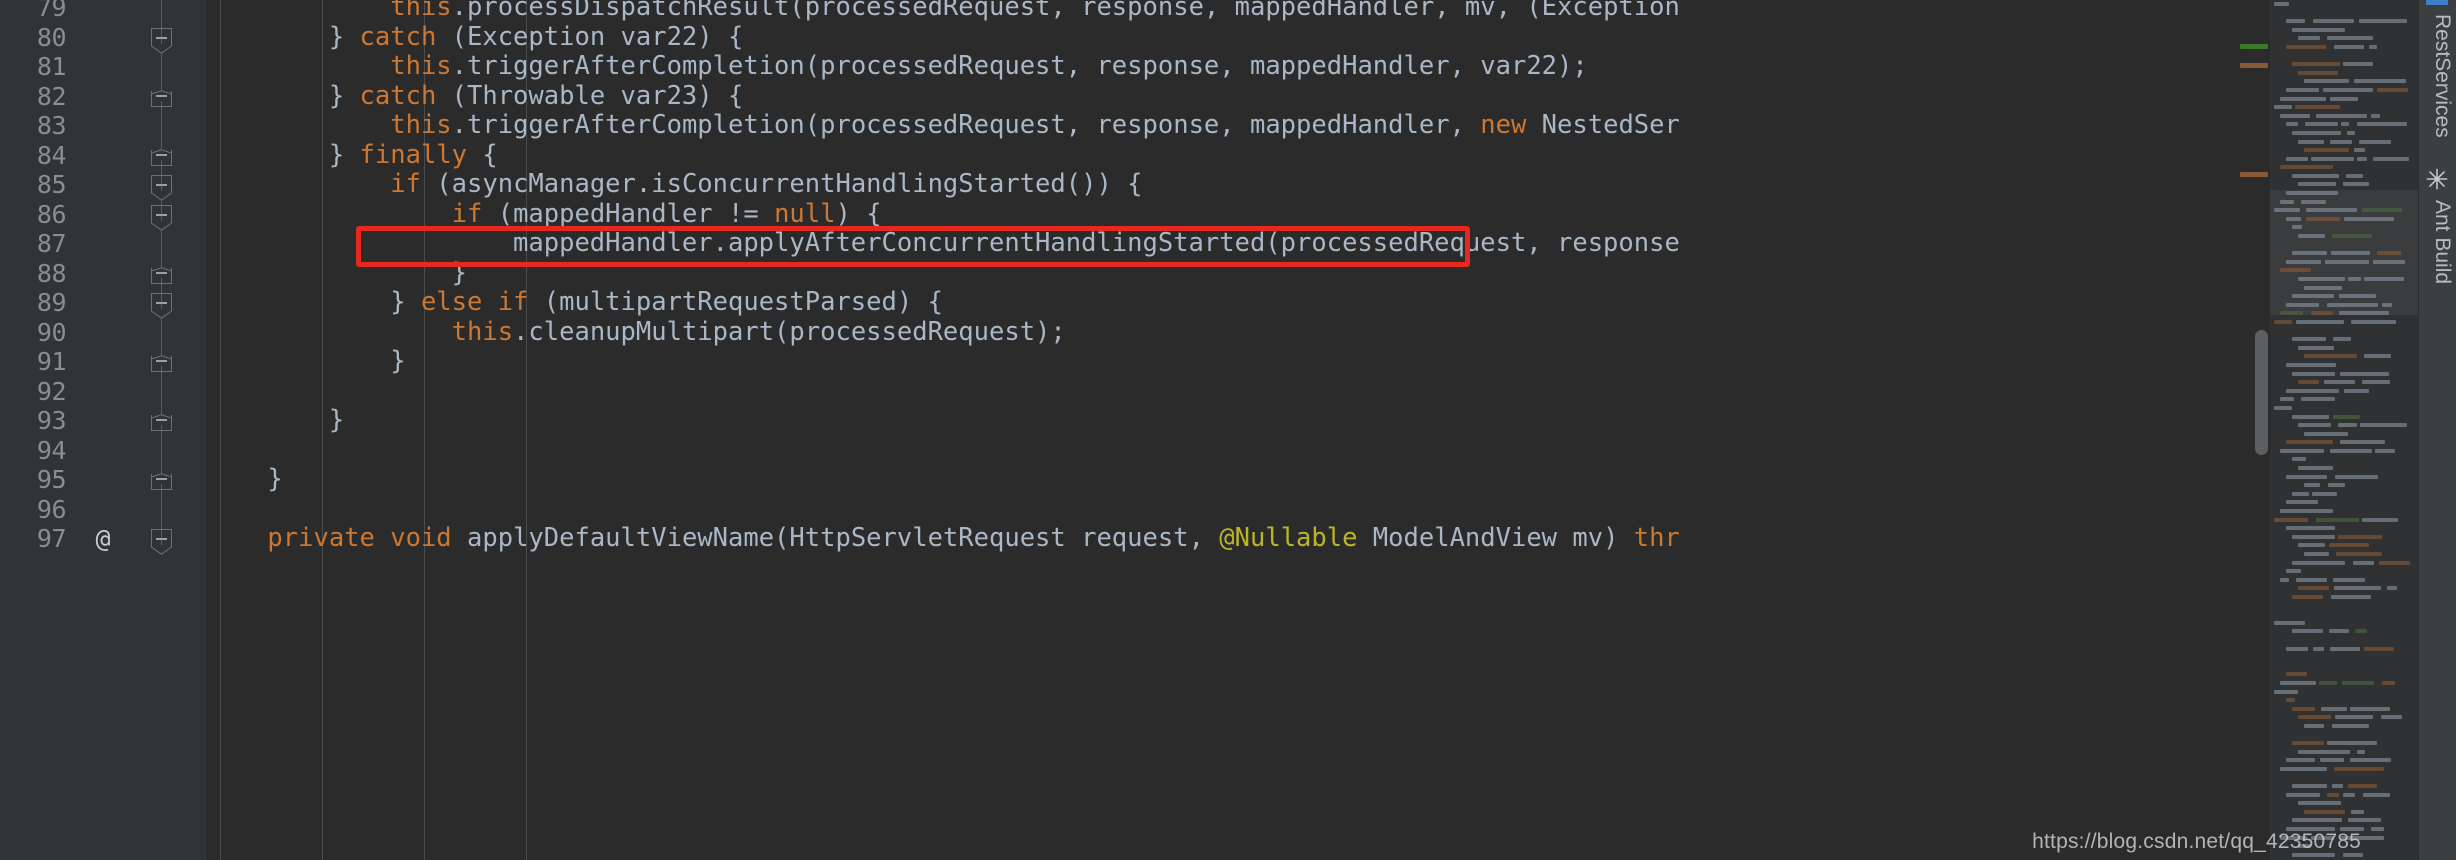 This screenshot has height=860, width=2456. Describe the element at coordinates (2261, 392) in the screenshot. I see `scrollbar-thumb` at that location.